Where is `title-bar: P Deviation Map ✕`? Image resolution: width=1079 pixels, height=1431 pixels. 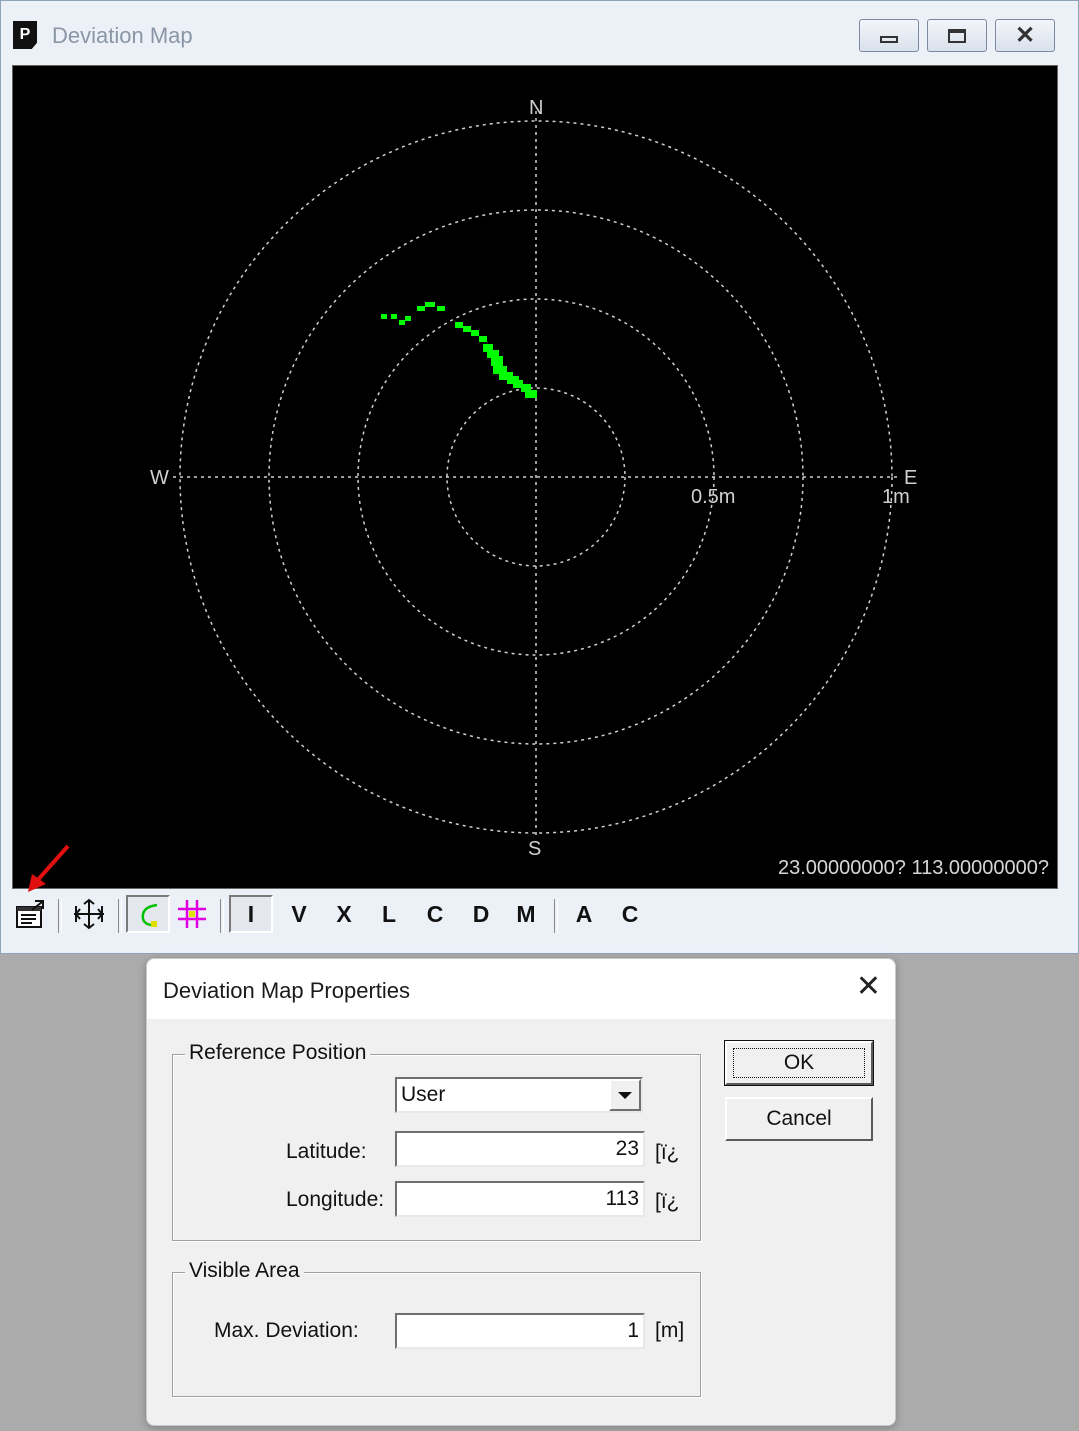 title-bar: P Deviation Map ✕ is located at coordinates (539, 31).